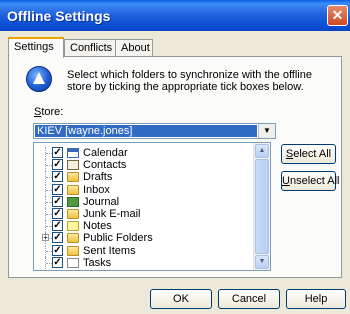 This screenshot has width=350, height=314. What do you see at coordinates (337, 15) in the screenshot?
I see `close-button: ✕` at bounding box center [337, 15].